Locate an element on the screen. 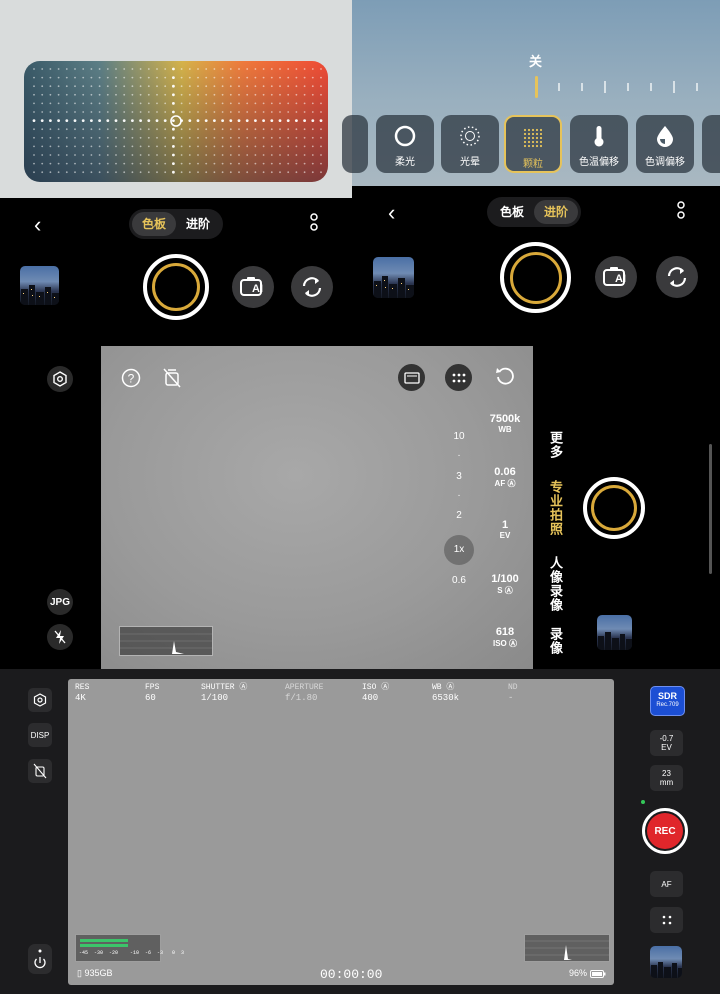 The width and height of the screenshot is (720, 994). zoom-level-0.6: 0.6 is located at coordinates (459, 580).